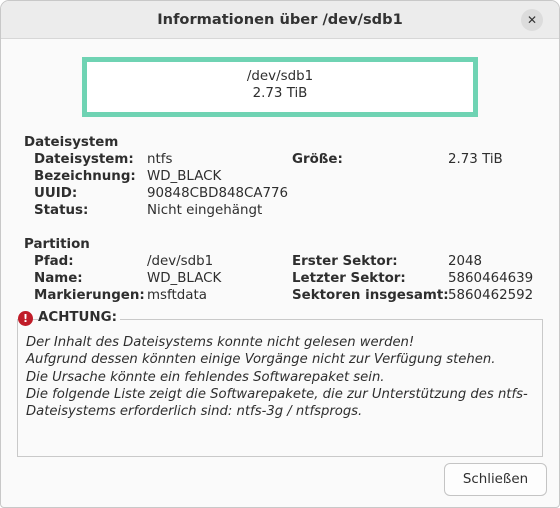  What do you see at coordinates (56, 193) in the screenshot?
I see `uuid-label: UUID:` at bounding box center [56, 193].